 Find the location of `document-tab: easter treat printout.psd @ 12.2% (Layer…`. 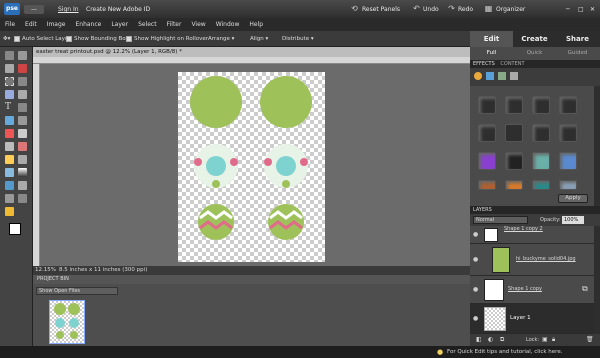

document-tab: easter treat printout.psd @ 12.2% (Layer… is located at coordinates (251, 52).